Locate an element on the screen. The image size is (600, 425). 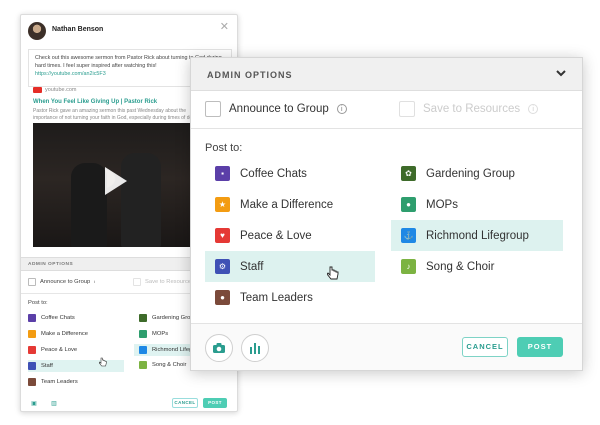
modal-header: Nathan Benson ✕ is located at coordinates (129, 31).